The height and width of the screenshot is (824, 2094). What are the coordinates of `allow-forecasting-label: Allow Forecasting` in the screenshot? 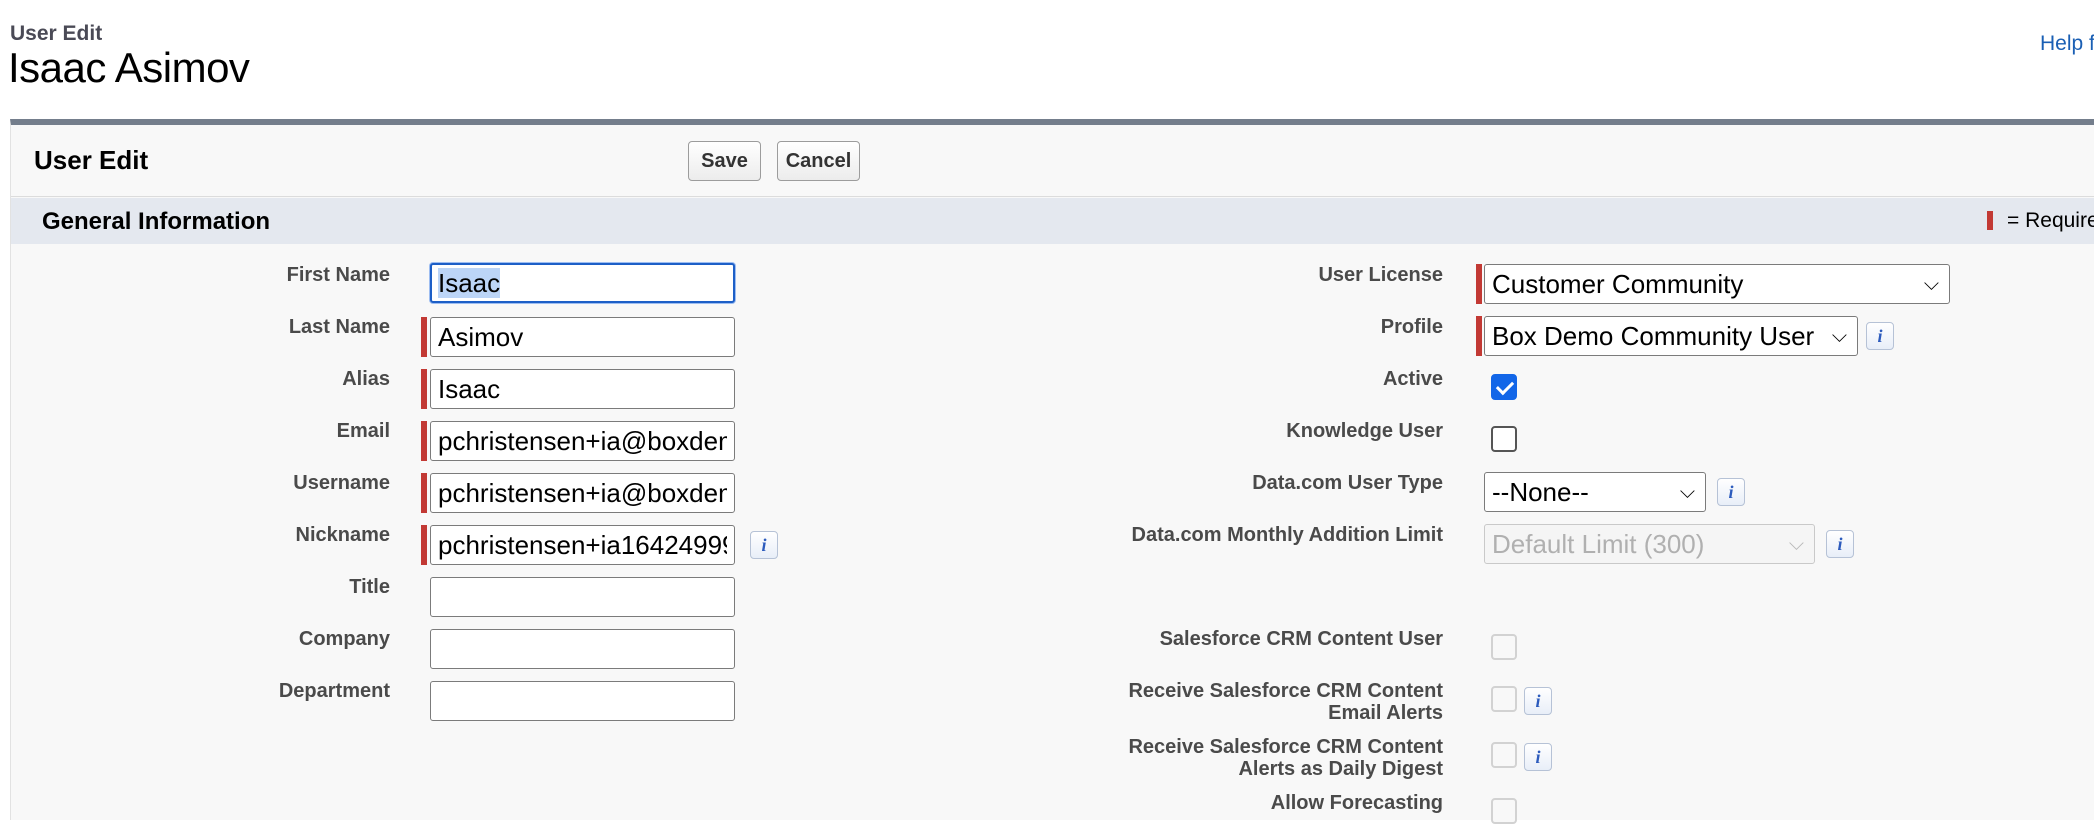 It's located at (1356, 803).